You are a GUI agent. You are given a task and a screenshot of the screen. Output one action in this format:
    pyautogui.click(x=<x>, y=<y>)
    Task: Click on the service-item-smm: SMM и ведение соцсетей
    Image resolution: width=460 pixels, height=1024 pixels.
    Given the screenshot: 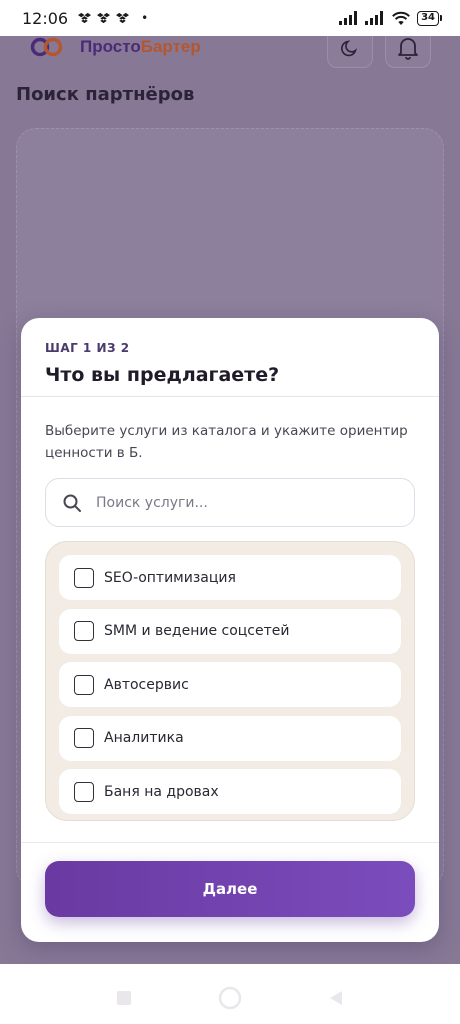 What is the action you would take?
    pyautogui.click(x=230, y=631)
    